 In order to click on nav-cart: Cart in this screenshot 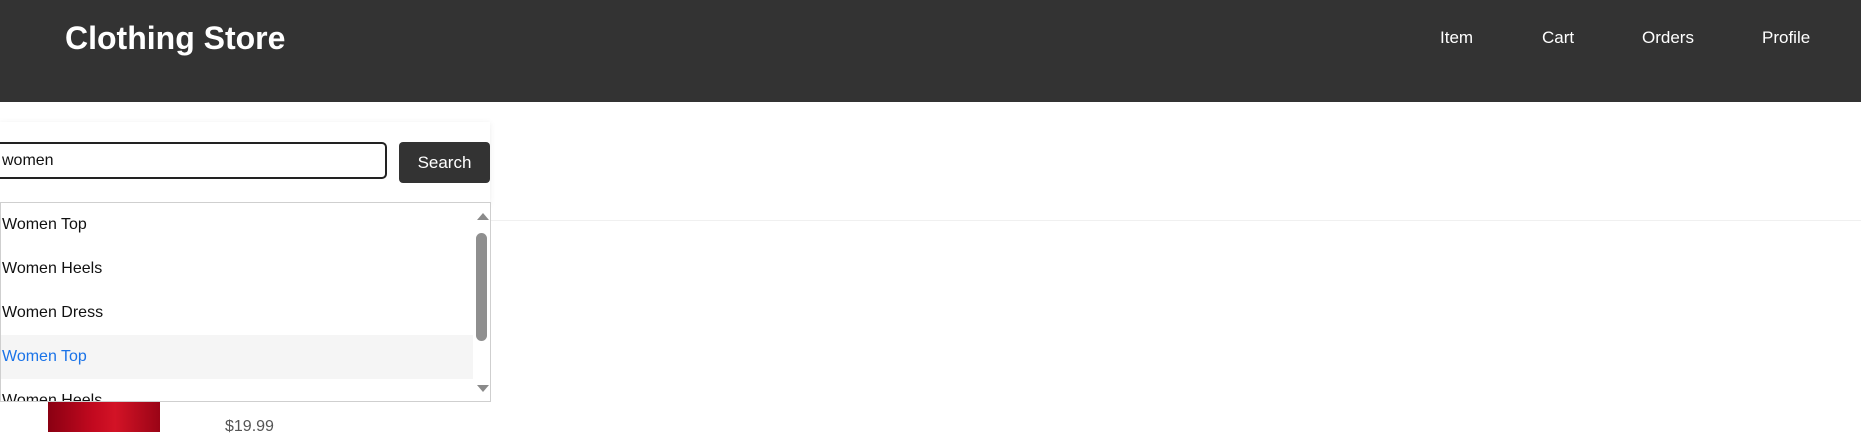, I will do `click(1558, 38)`.